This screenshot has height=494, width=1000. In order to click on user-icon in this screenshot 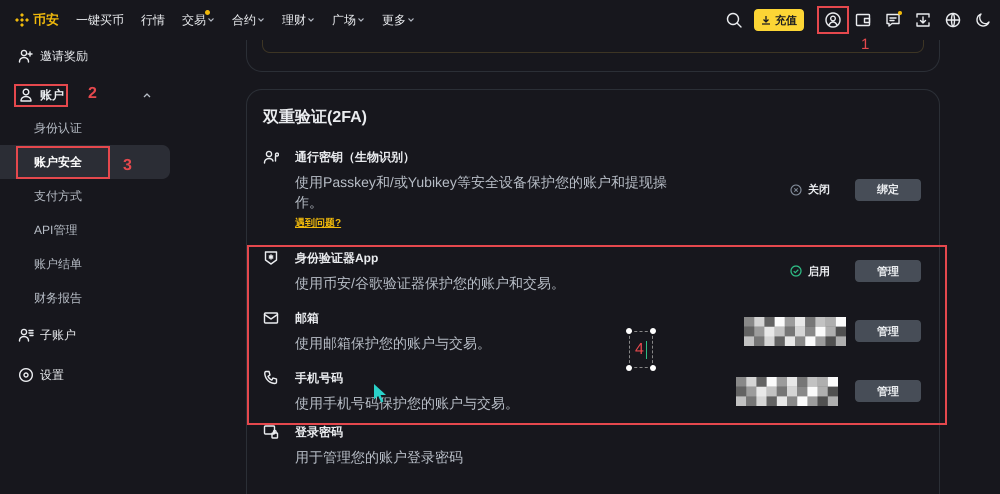, I will do `click(26, 95)`.